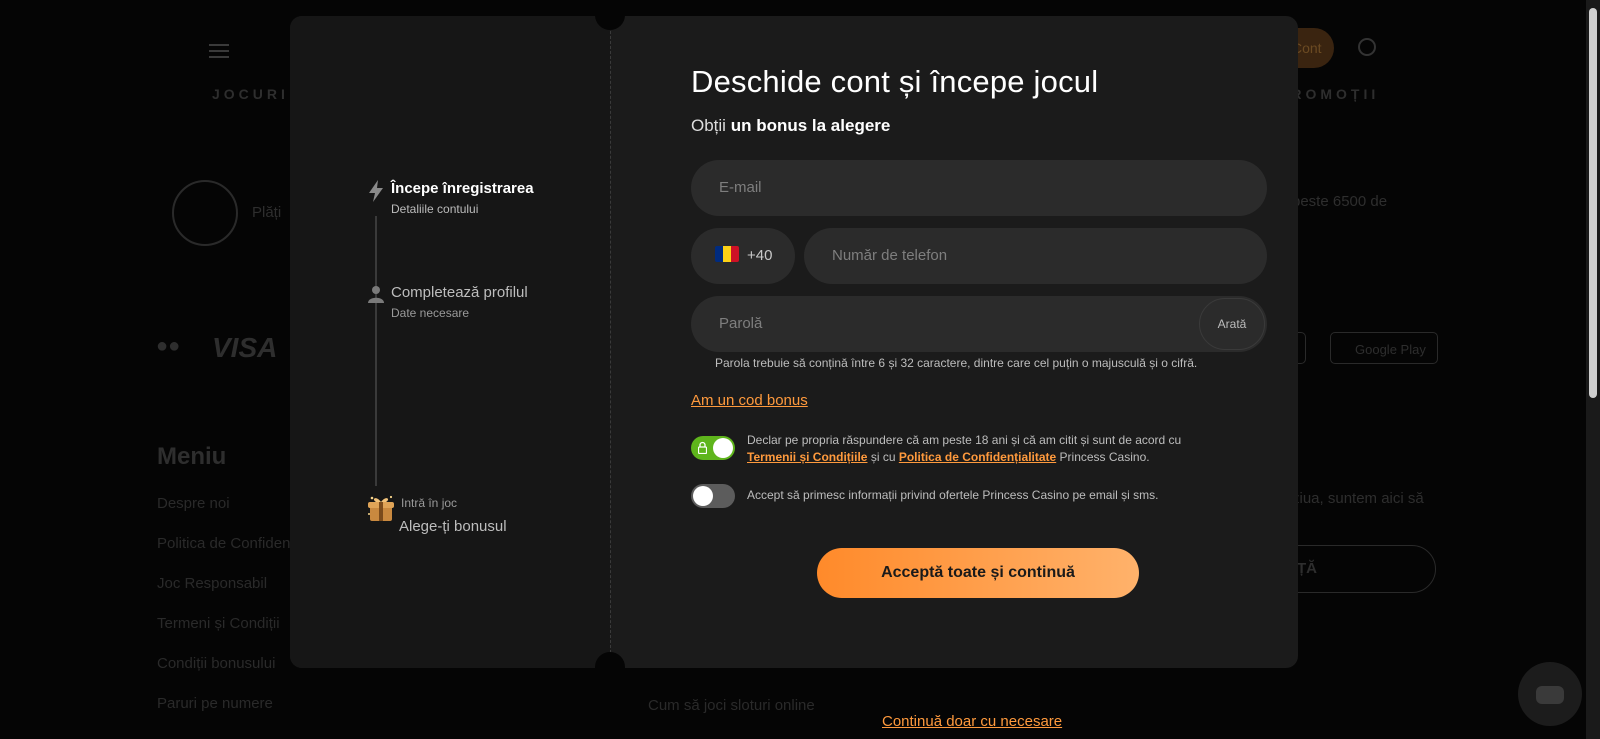 The image size is (1600, 739). What do you see at coordinates (212, 583) in the screenshot?
I see `footer-menu-item: Joc Responsabil` at bounding box center [212, 583].